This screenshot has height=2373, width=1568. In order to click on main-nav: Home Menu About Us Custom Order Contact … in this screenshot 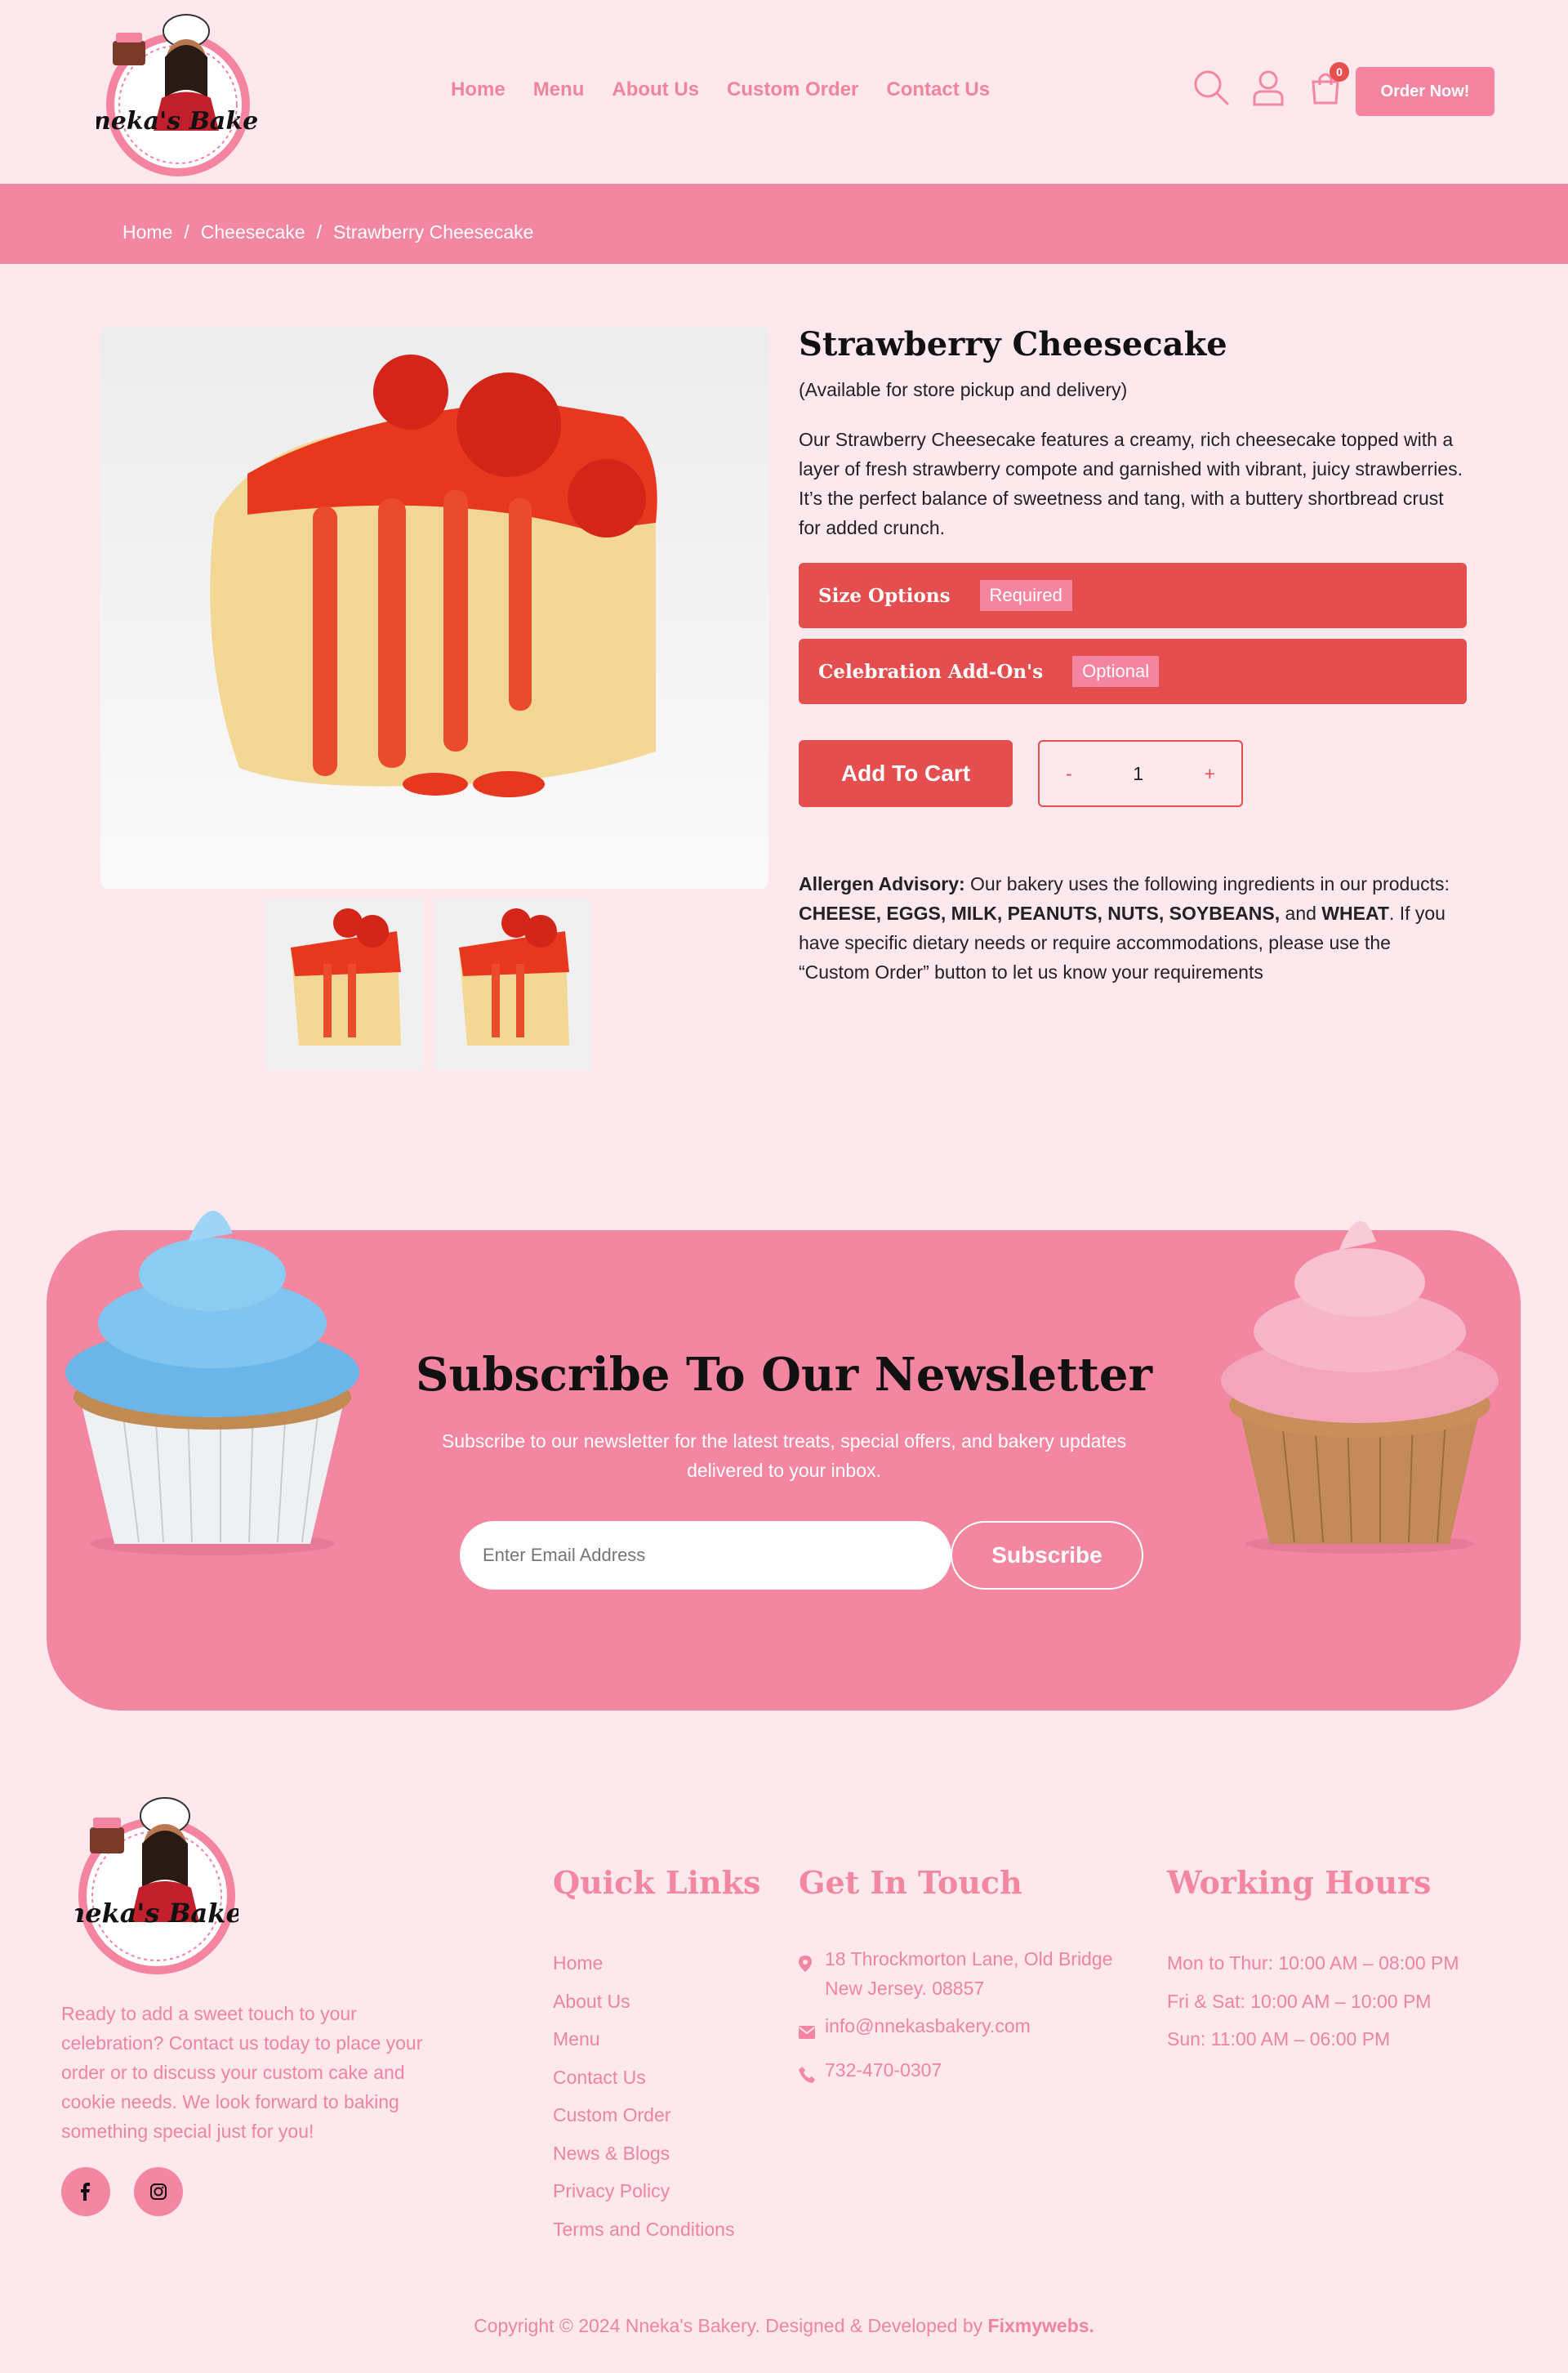, I will do `click(720, 90)`.